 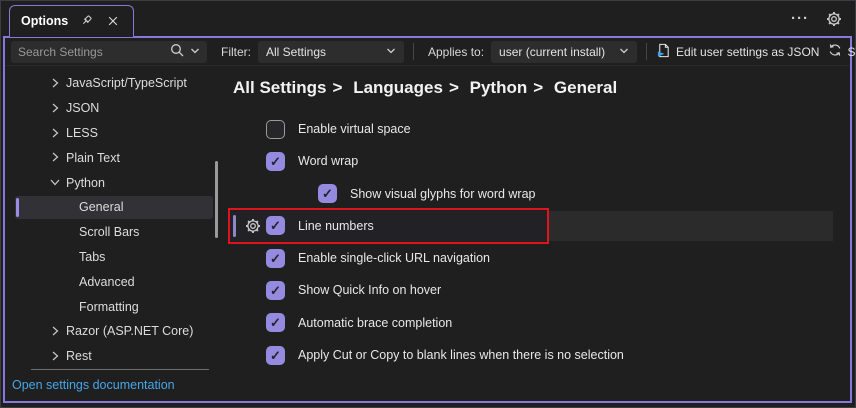 What do you see at coordinates (275, 226) in the screenshot?
I see `checkbox-line-numbers` at bounding box center [275, 226].